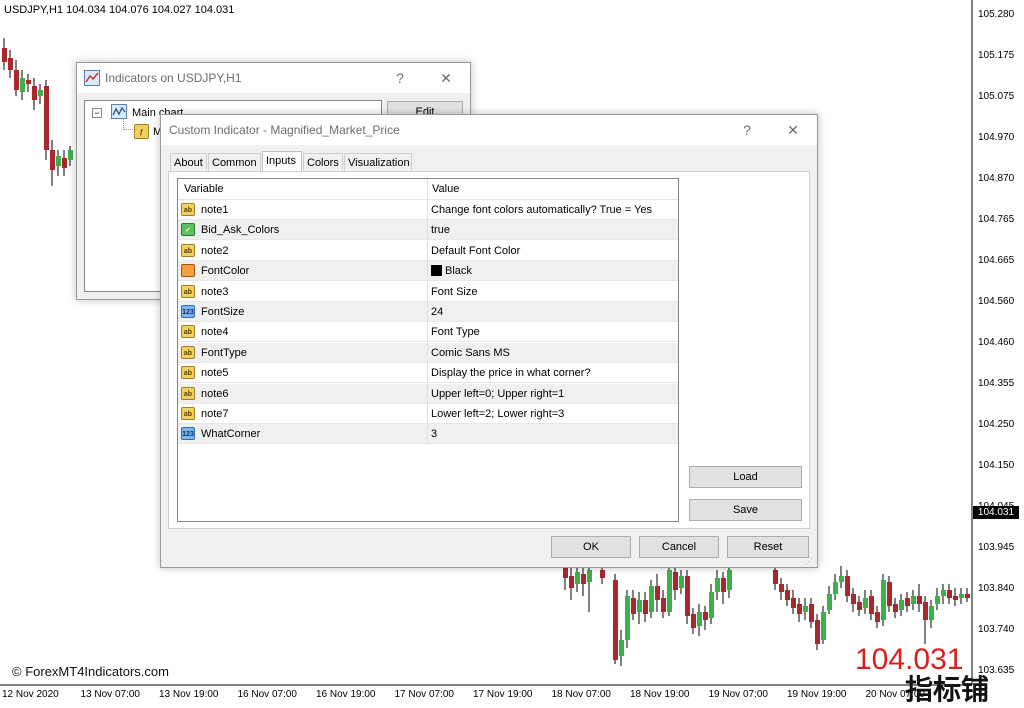  I want to click on ok-button: OK, so click(591, 547).